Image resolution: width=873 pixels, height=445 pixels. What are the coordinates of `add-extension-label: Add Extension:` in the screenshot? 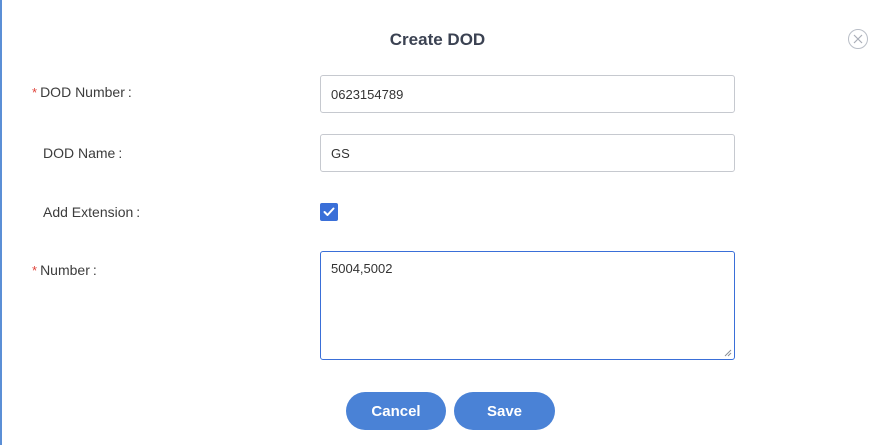 It's located at (91, 212).